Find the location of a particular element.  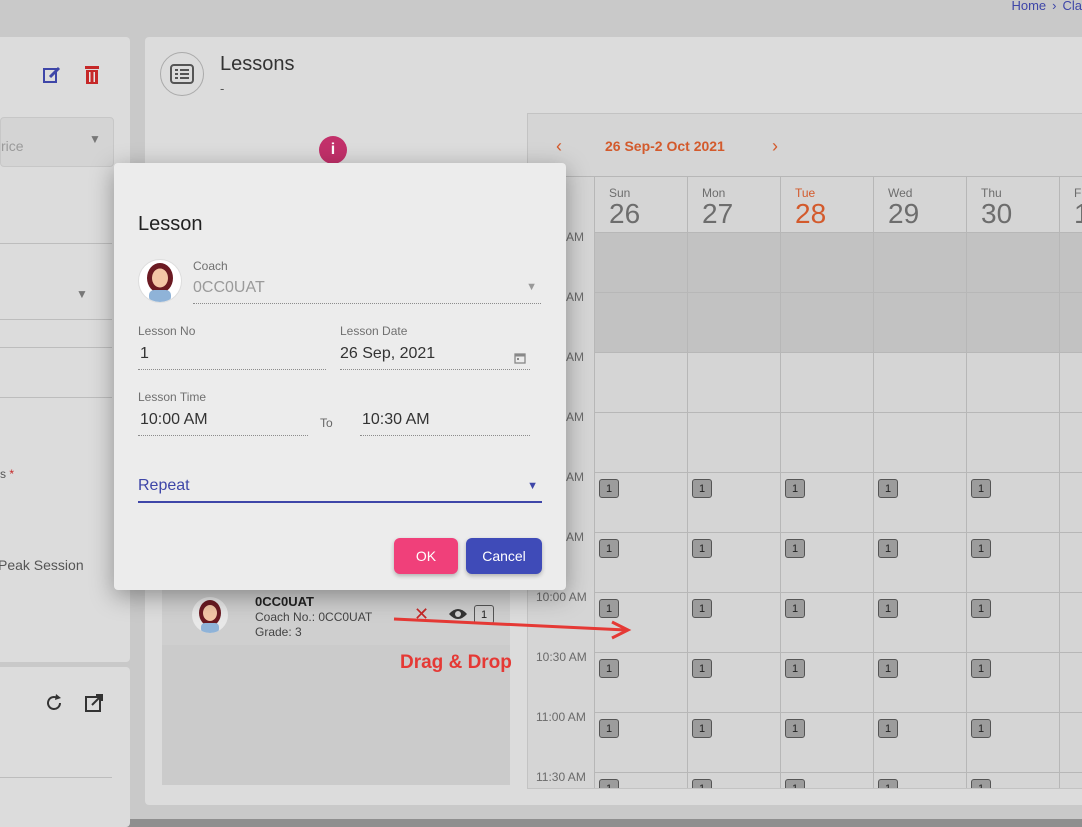

coach-select: 0CC0UAT ▼ is located at coordinates (367, 290).